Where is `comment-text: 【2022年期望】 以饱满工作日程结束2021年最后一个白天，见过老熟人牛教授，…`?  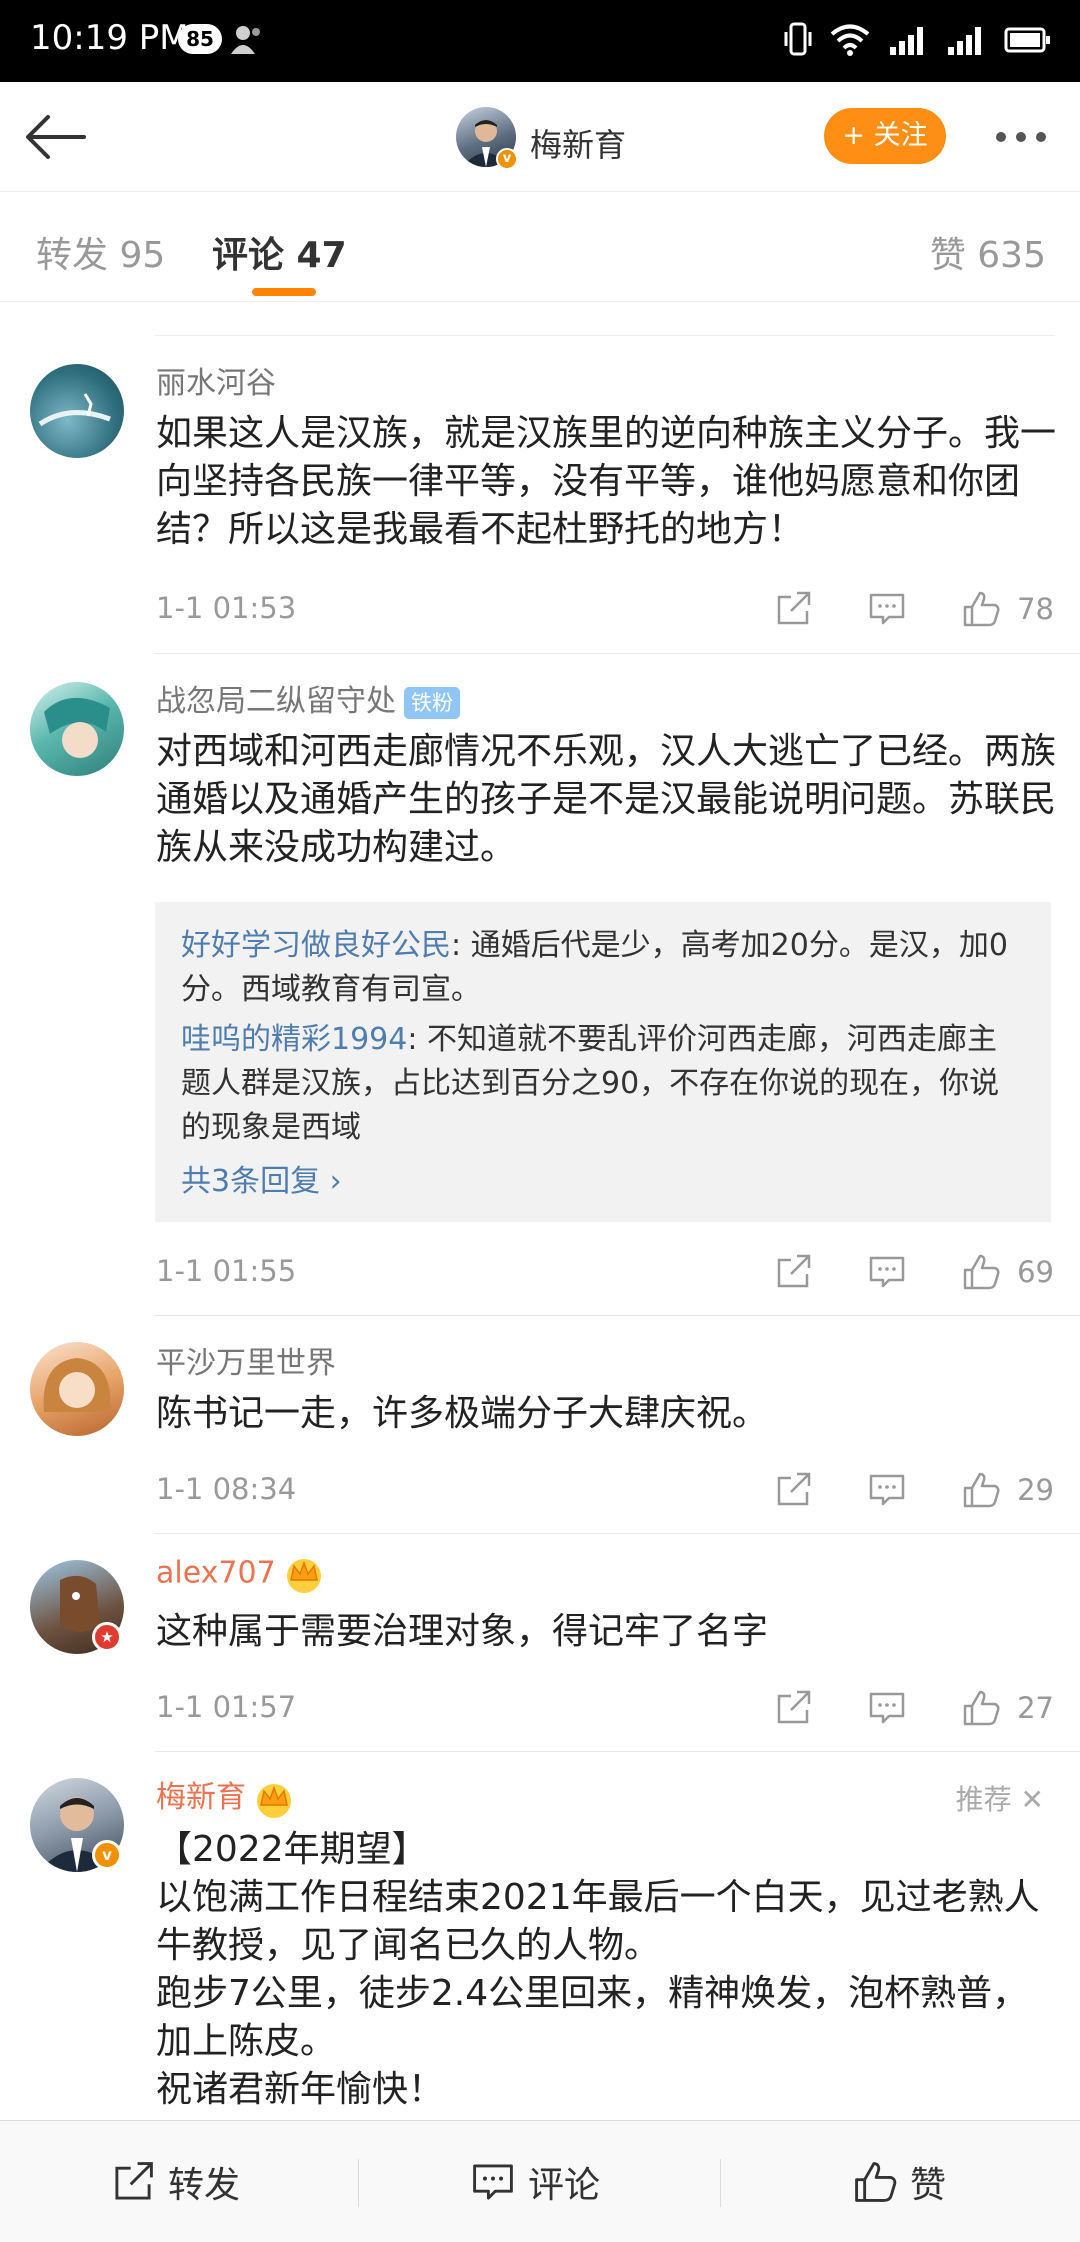
comment-text: 【2022年期望】 以饱满工作日程结束2021年最后一个白天，见过老熟人牛教授，… is located at coordinates (606, 1970).